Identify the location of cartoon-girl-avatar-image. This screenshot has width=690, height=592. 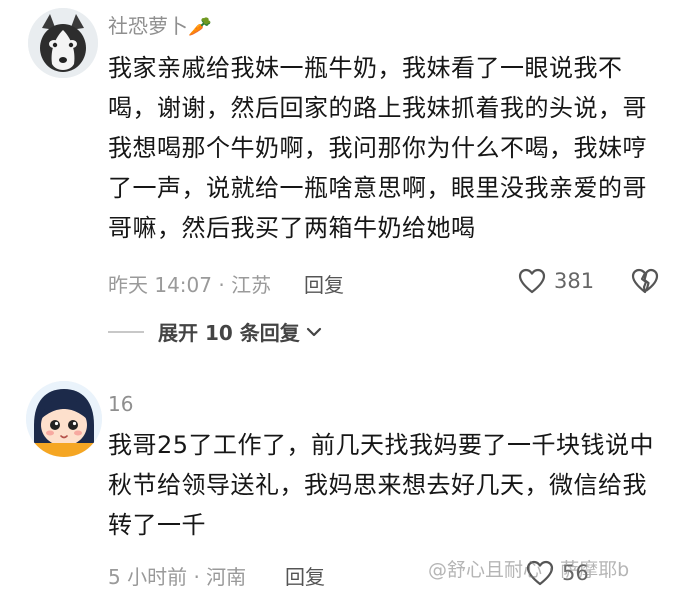
(64, 419).